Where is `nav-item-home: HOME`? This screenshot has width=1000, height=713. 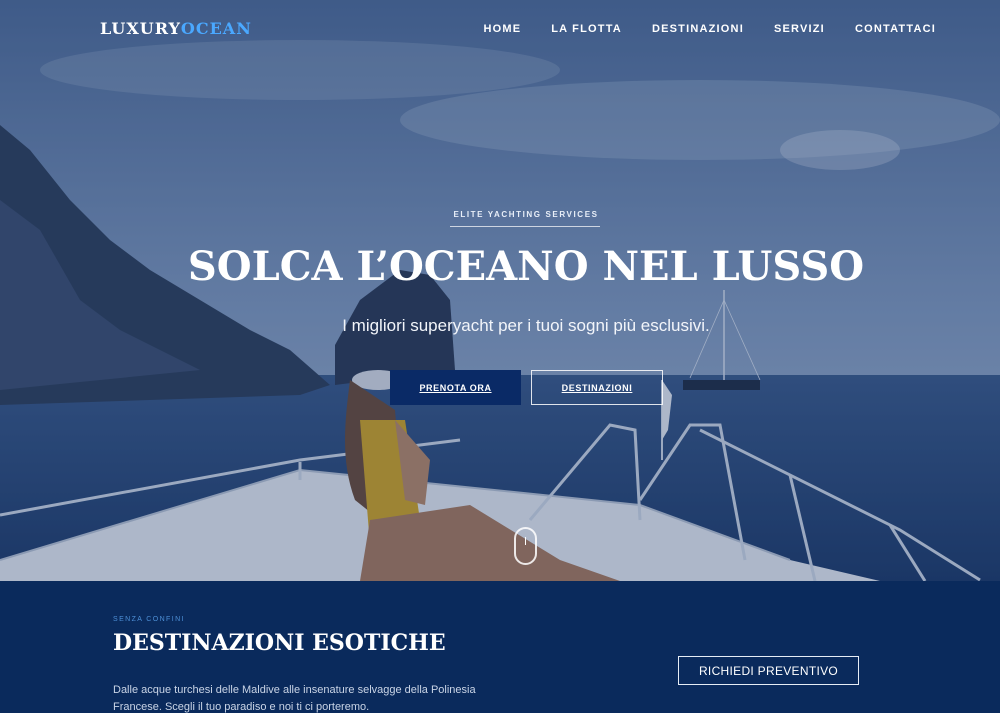
nav-item-home: HOME is located at coordinates (502, 29).